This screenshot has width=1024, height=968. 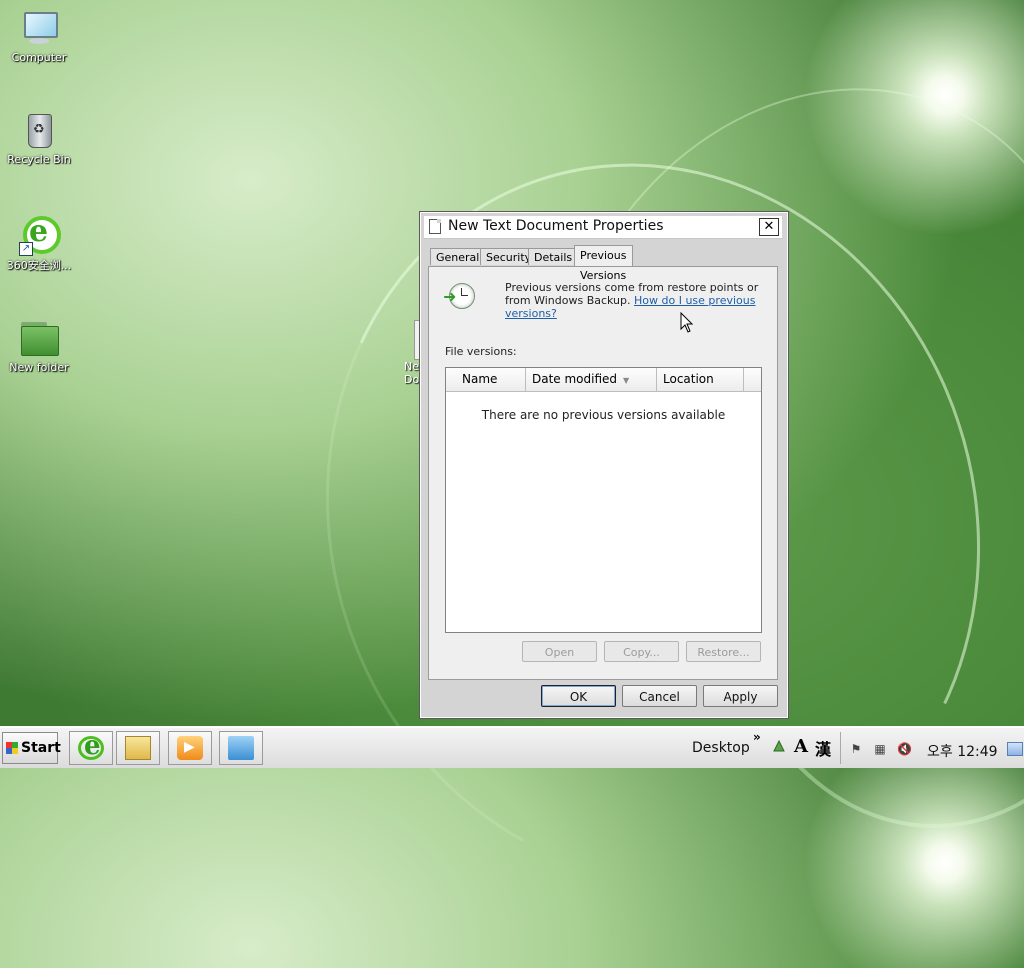 I want to click on start-button: Start, so click(x=31, y=748).